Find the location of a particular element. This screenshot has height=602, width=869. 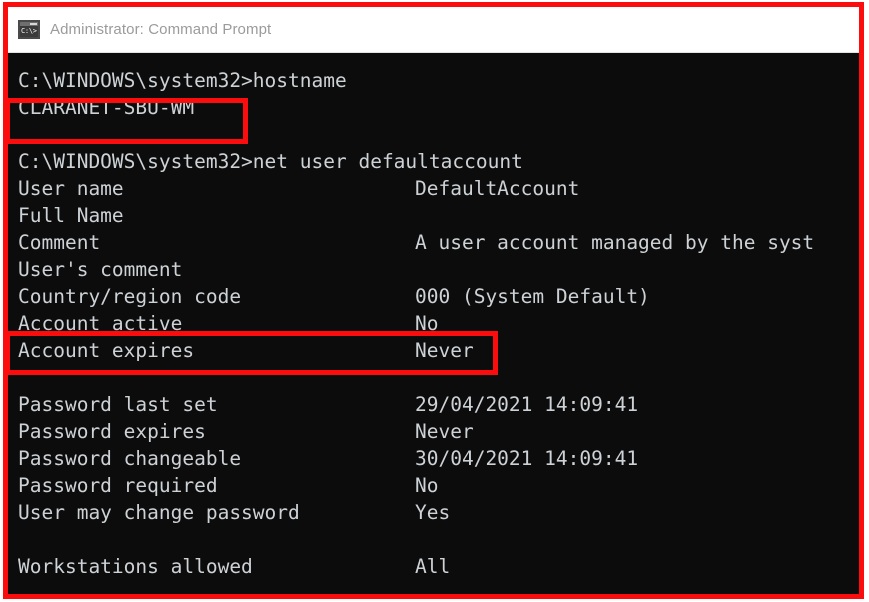

console-line: Account expires Never is located at coordinates (435, 350).